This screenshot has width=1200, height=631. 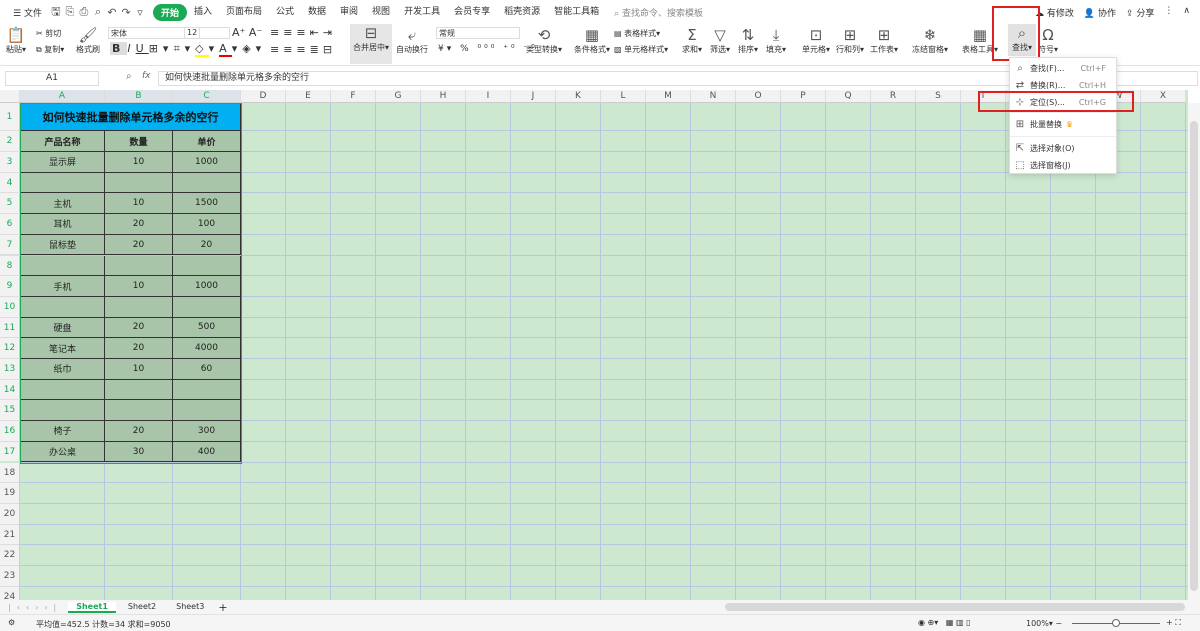 What do you see at coordinates (62, 204) in the screenshot?
I see `data-cell: 主机` at bounding box center [62, 204].